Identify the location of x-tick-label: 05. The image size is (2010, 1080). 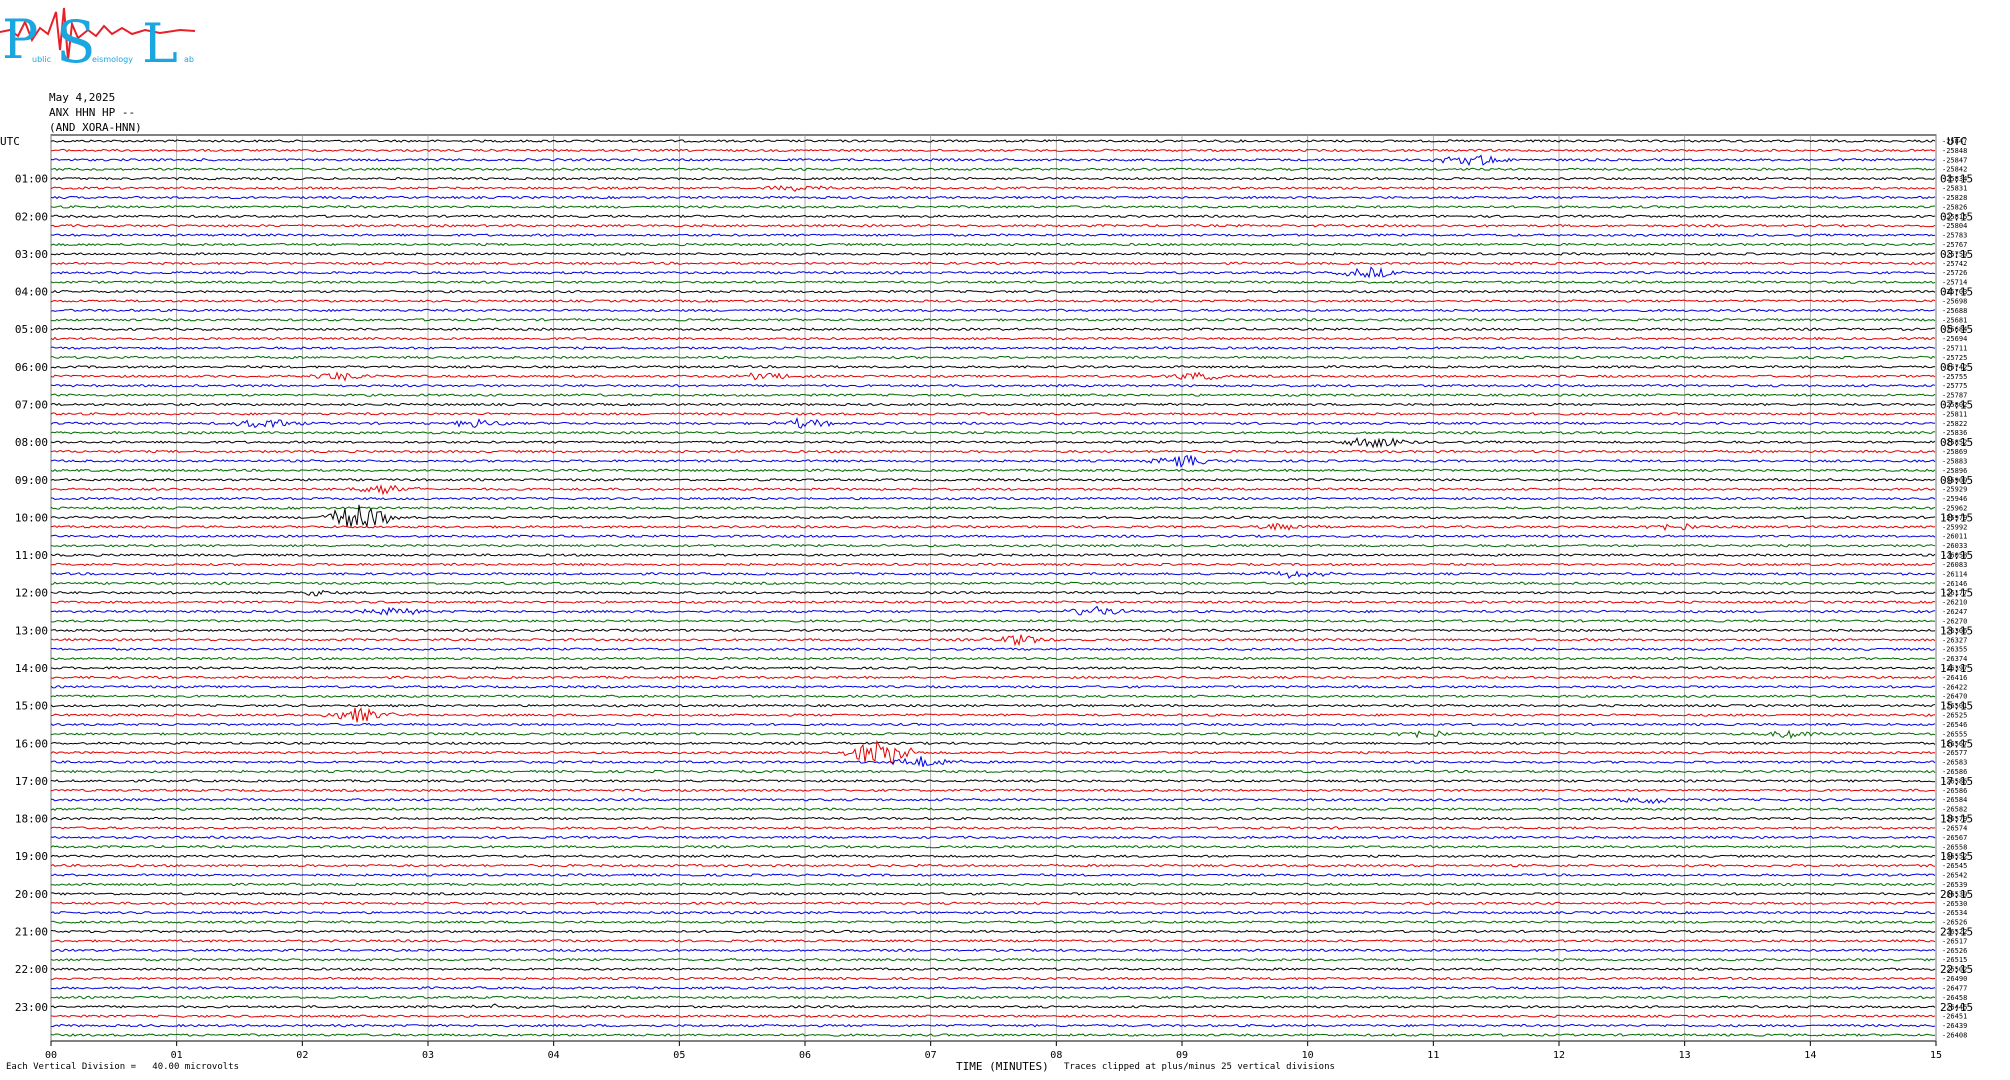
(679, 1055).